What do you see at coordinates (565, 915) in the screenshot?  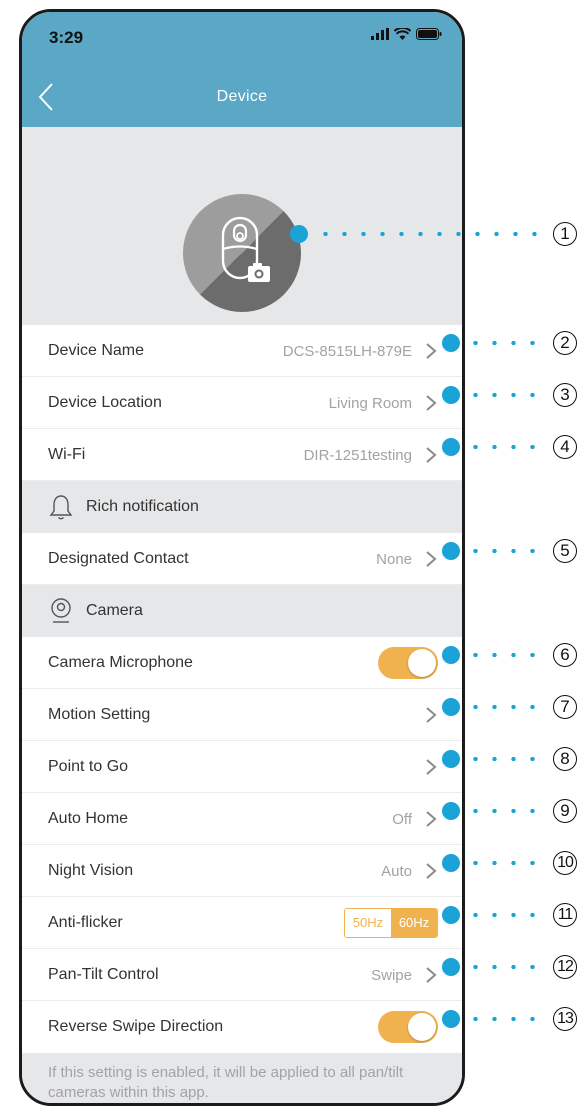 I see `callout-number: 11` at bounding box center [565, 915].